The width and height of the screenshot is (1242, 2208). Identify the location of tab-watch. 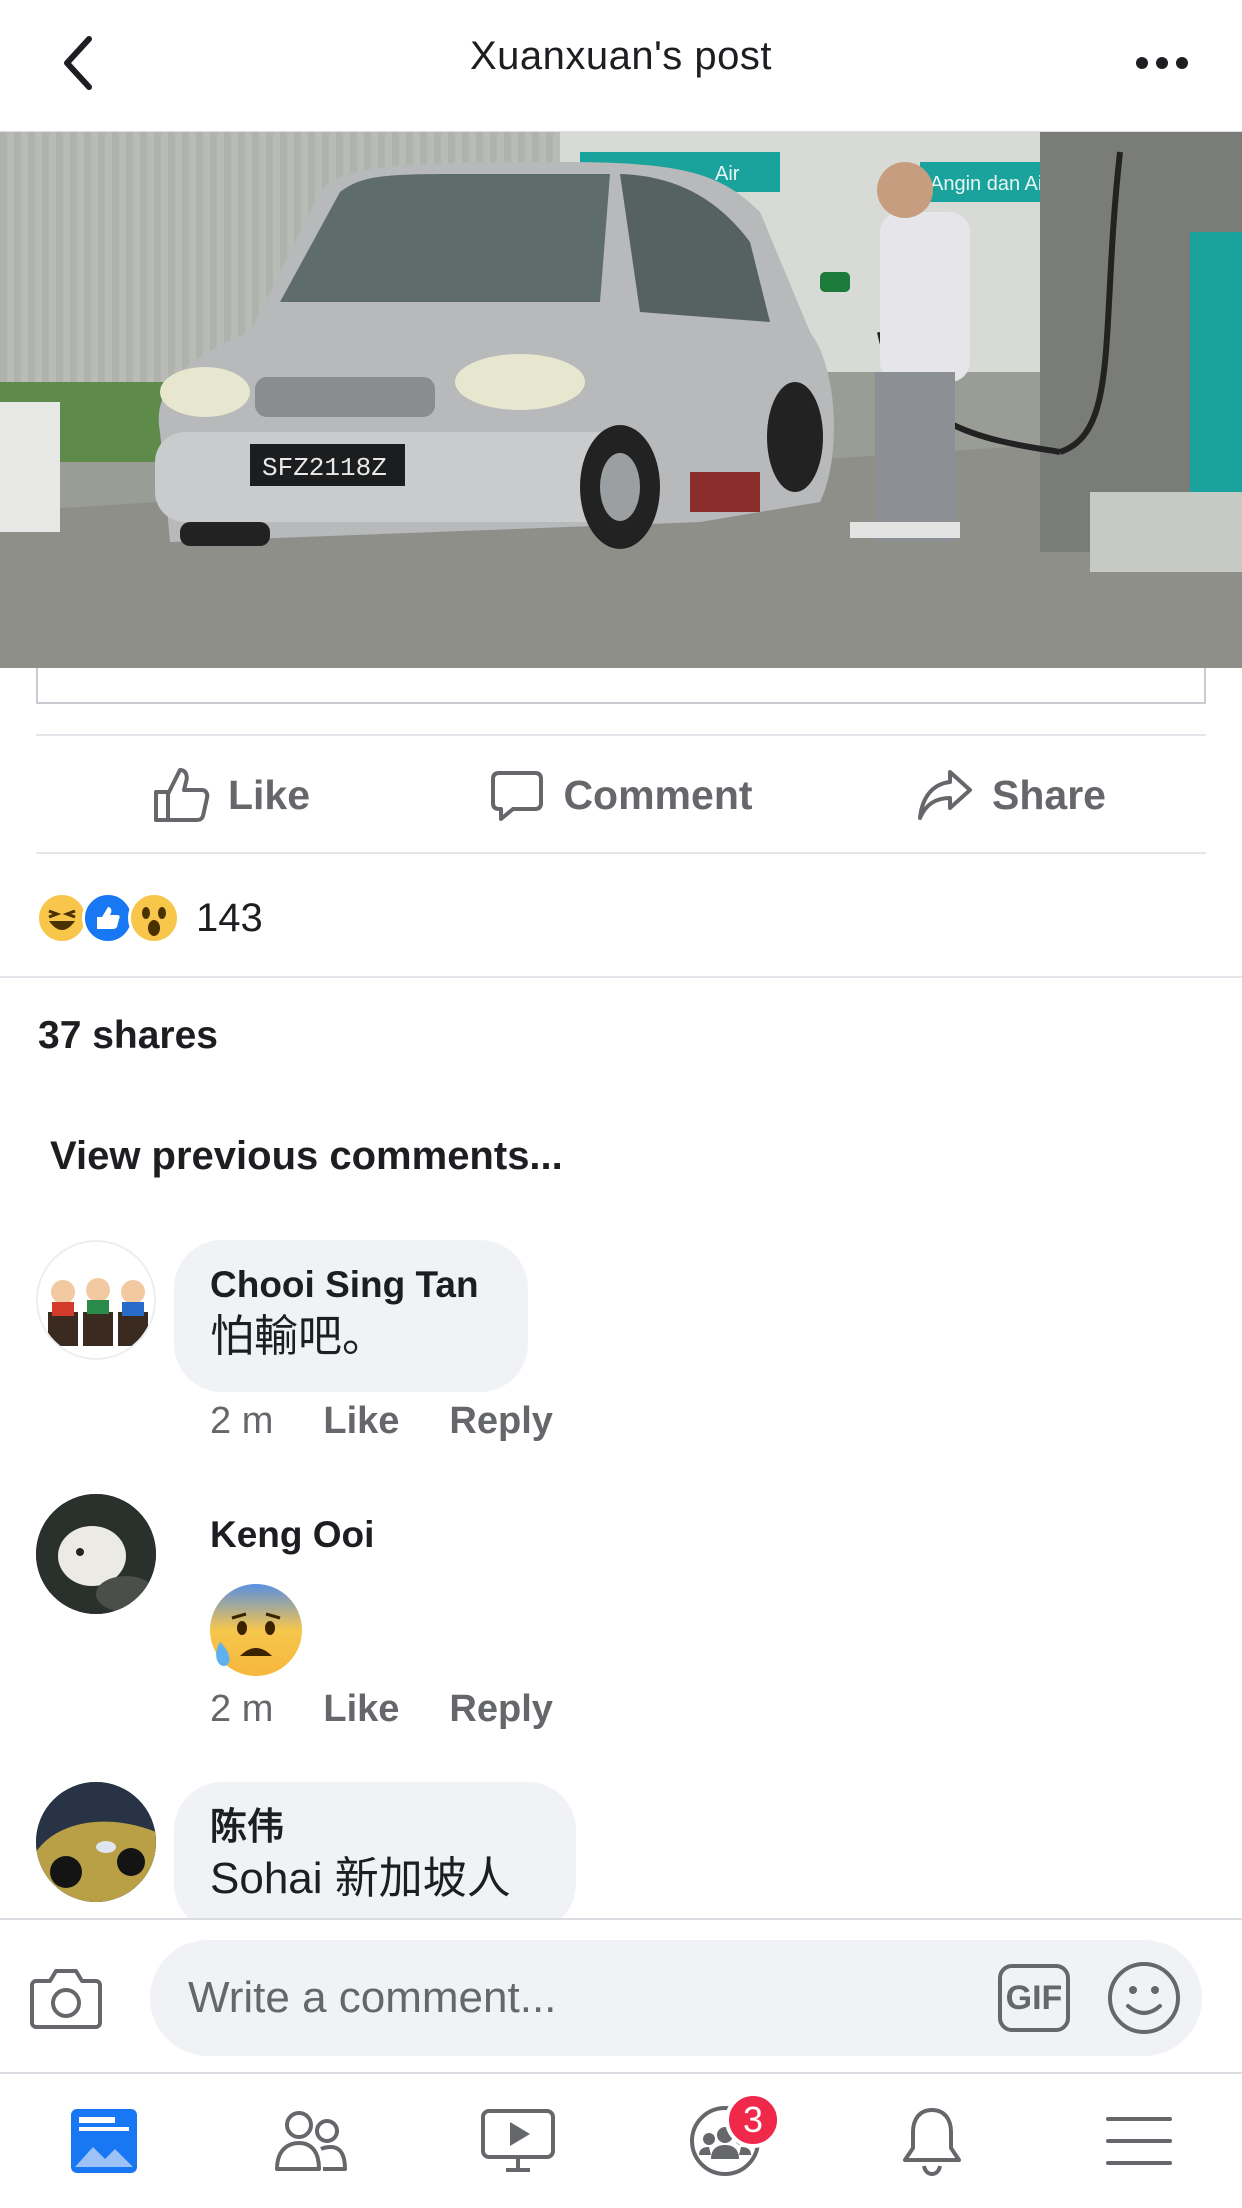
(517, 2141).